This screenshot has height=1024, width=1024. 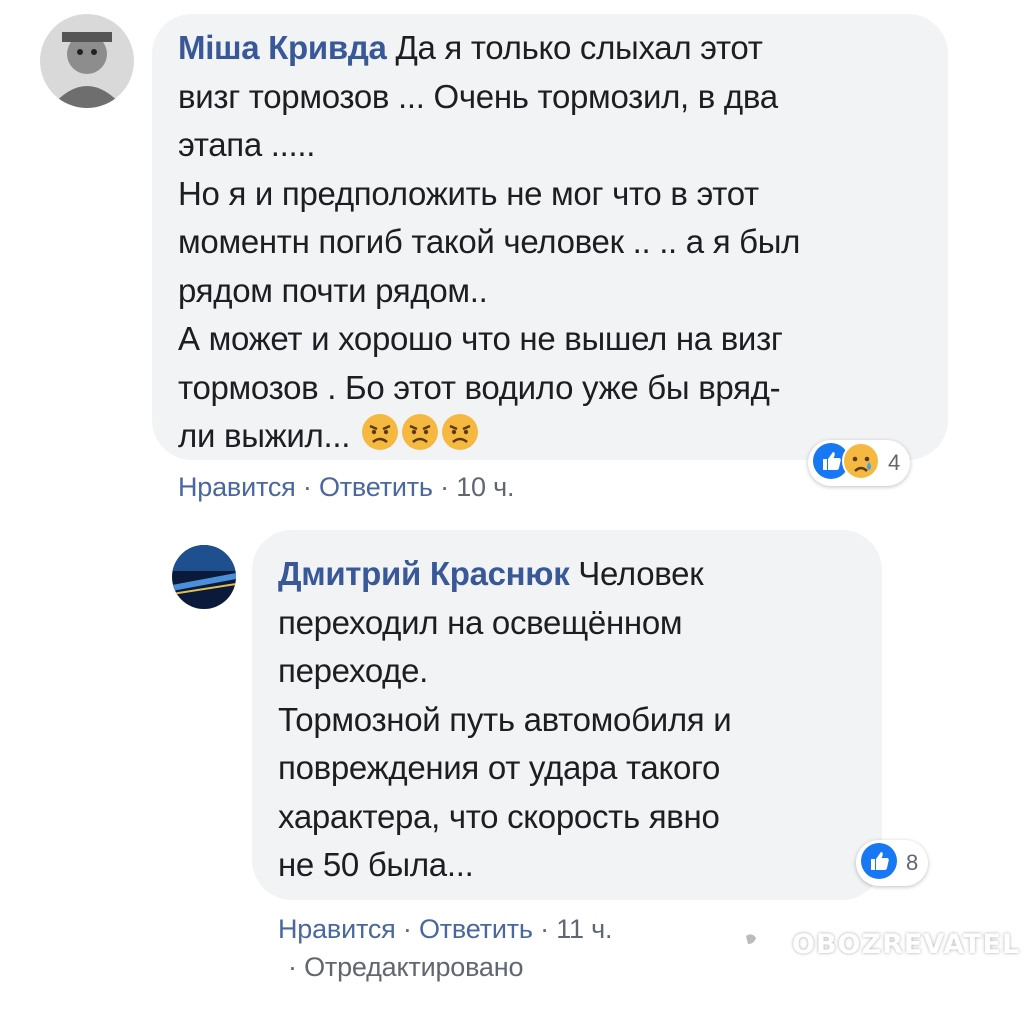 I want to click on watermark-logo-icon, so click(x=752, y=944).